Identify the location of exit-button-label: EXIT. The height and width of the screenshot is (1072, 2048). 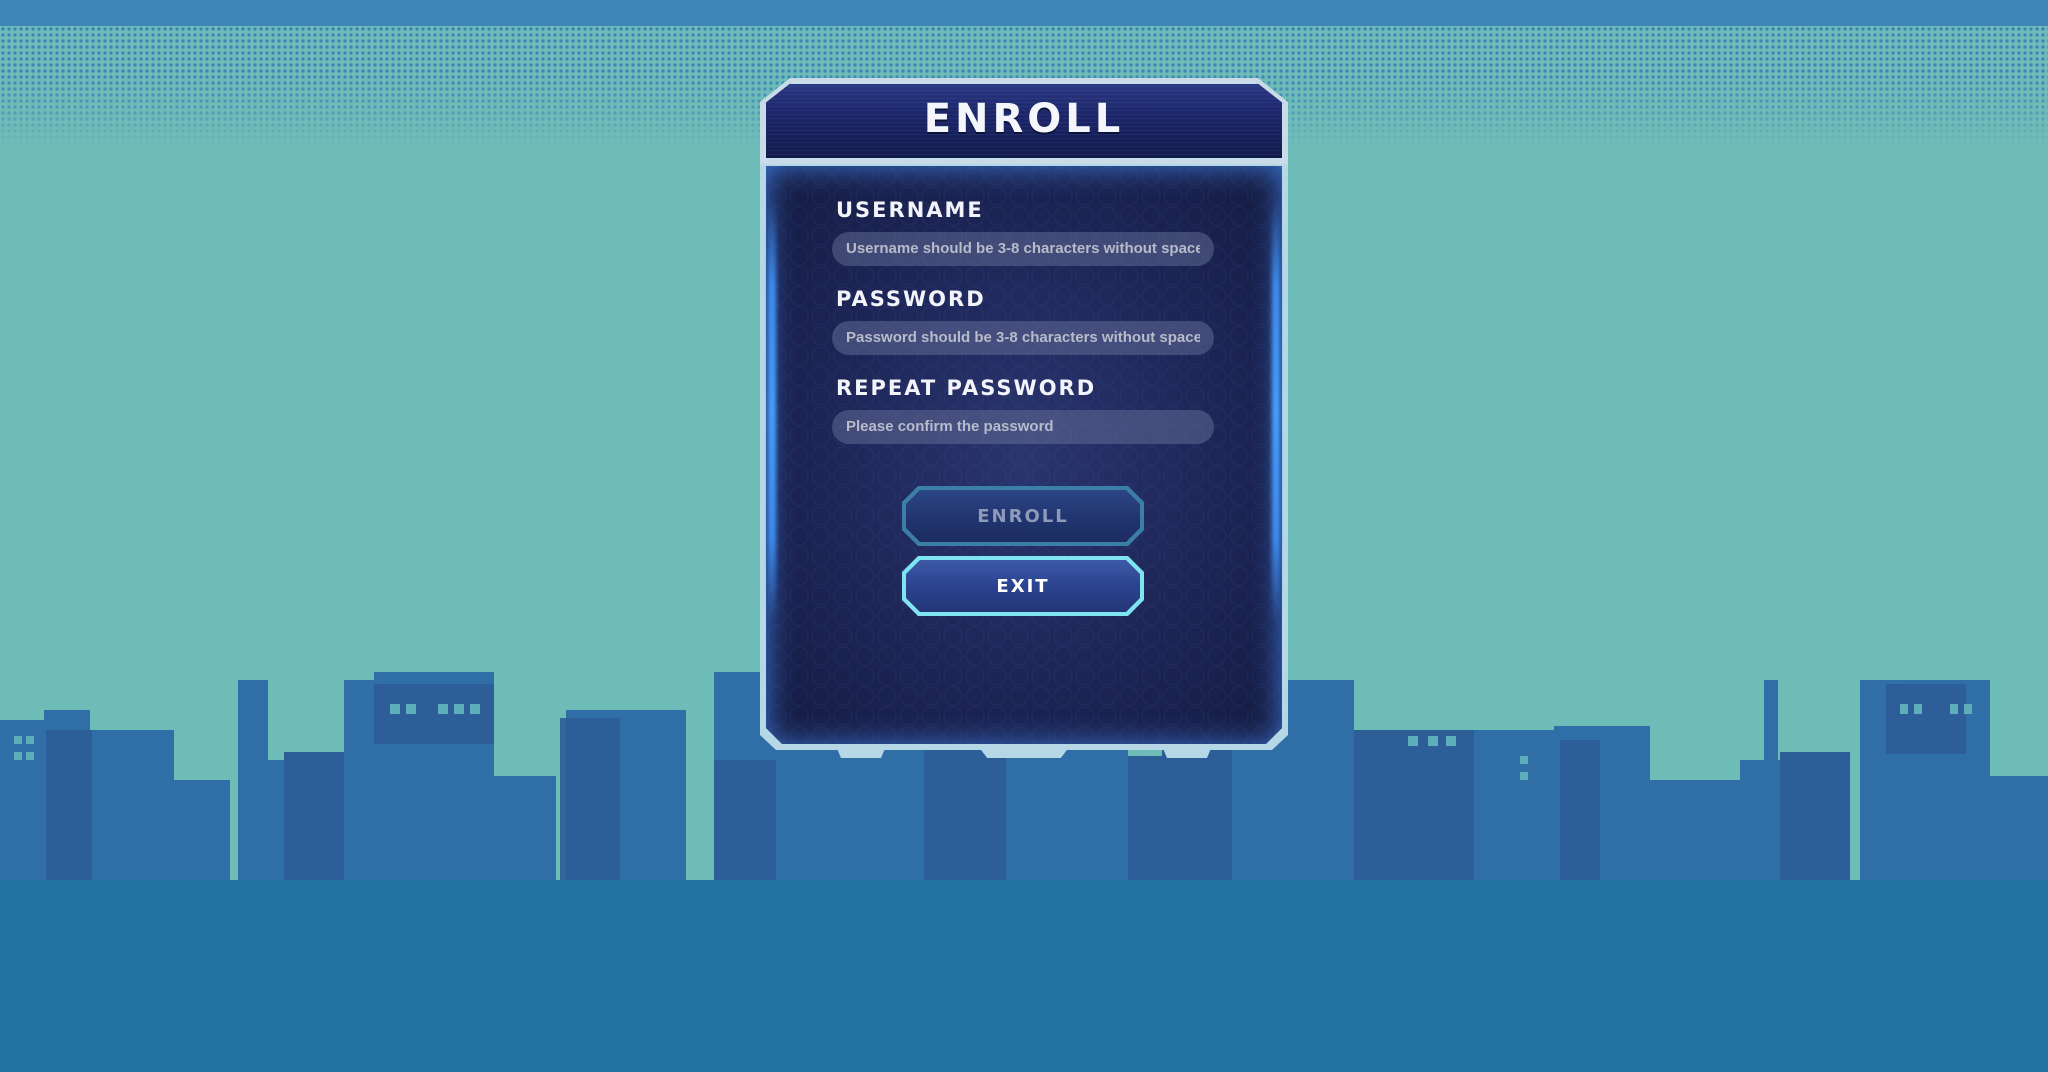
(1023, 586).